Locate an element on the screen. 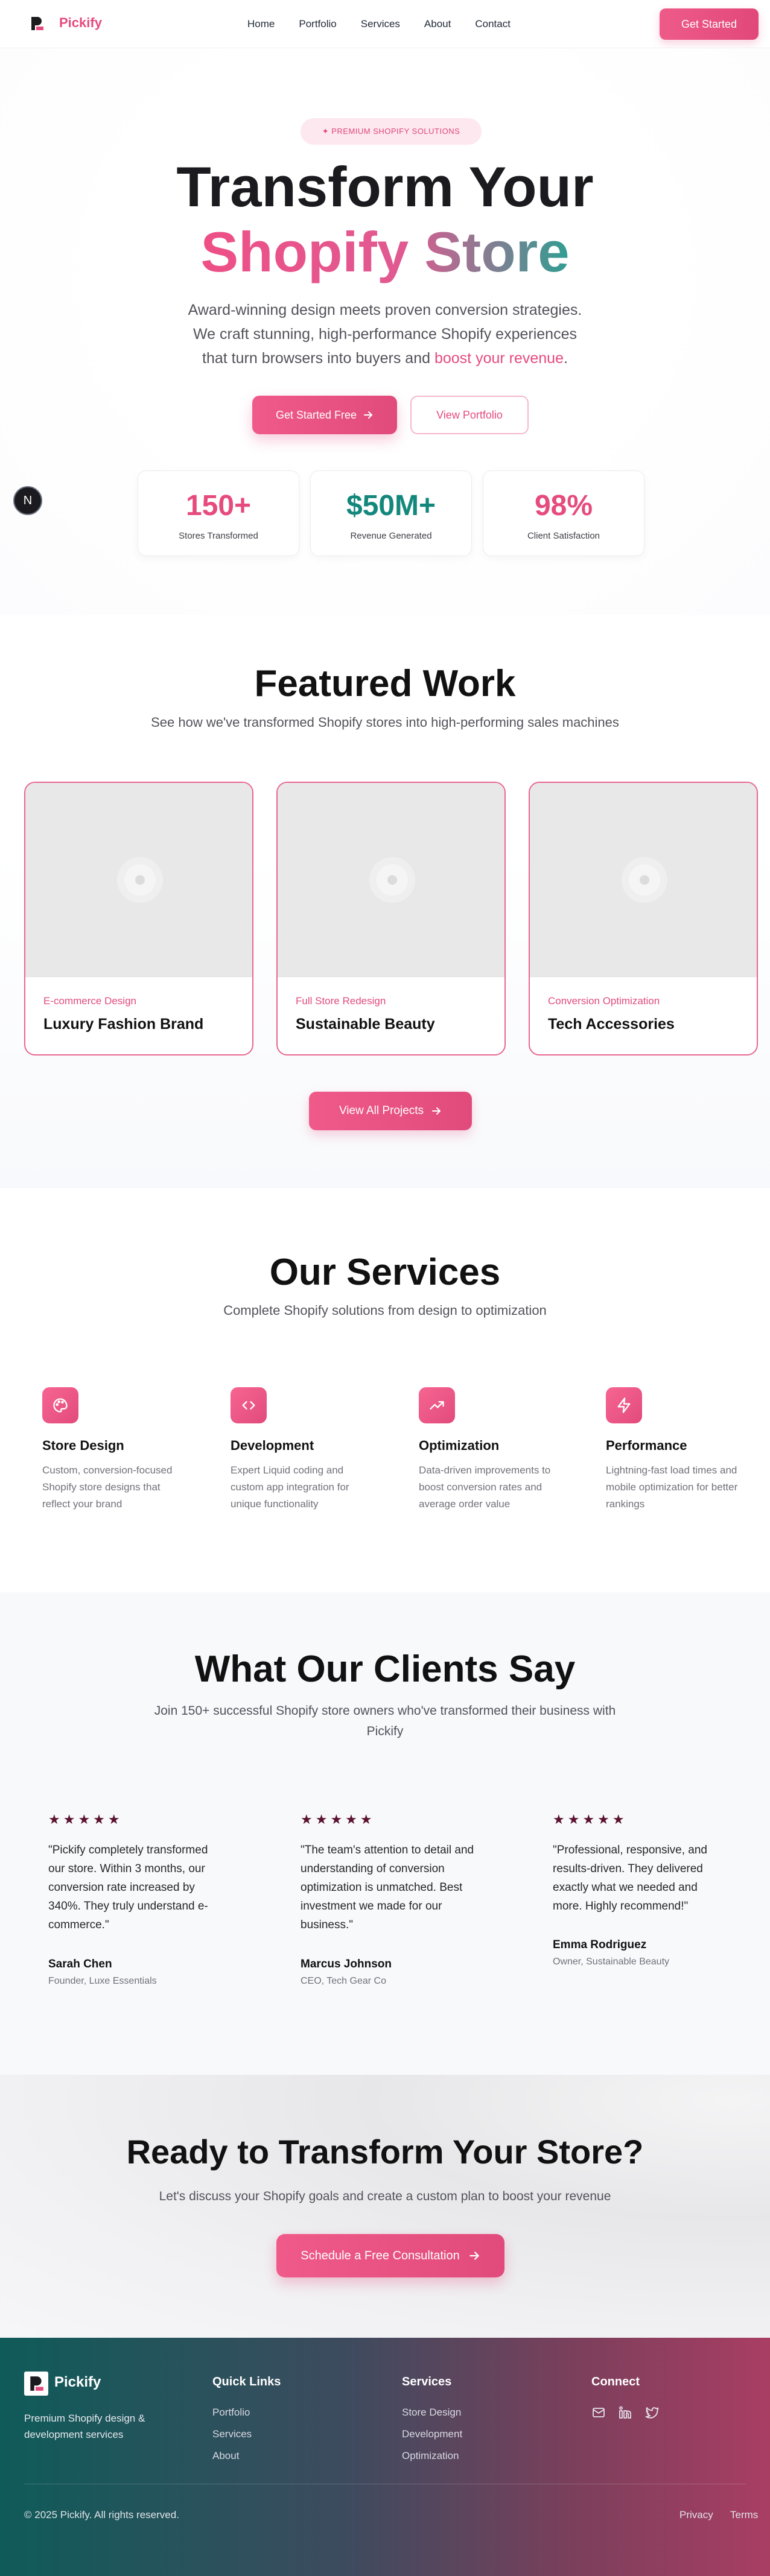  code-icon is located at coordinates (249, 1405).